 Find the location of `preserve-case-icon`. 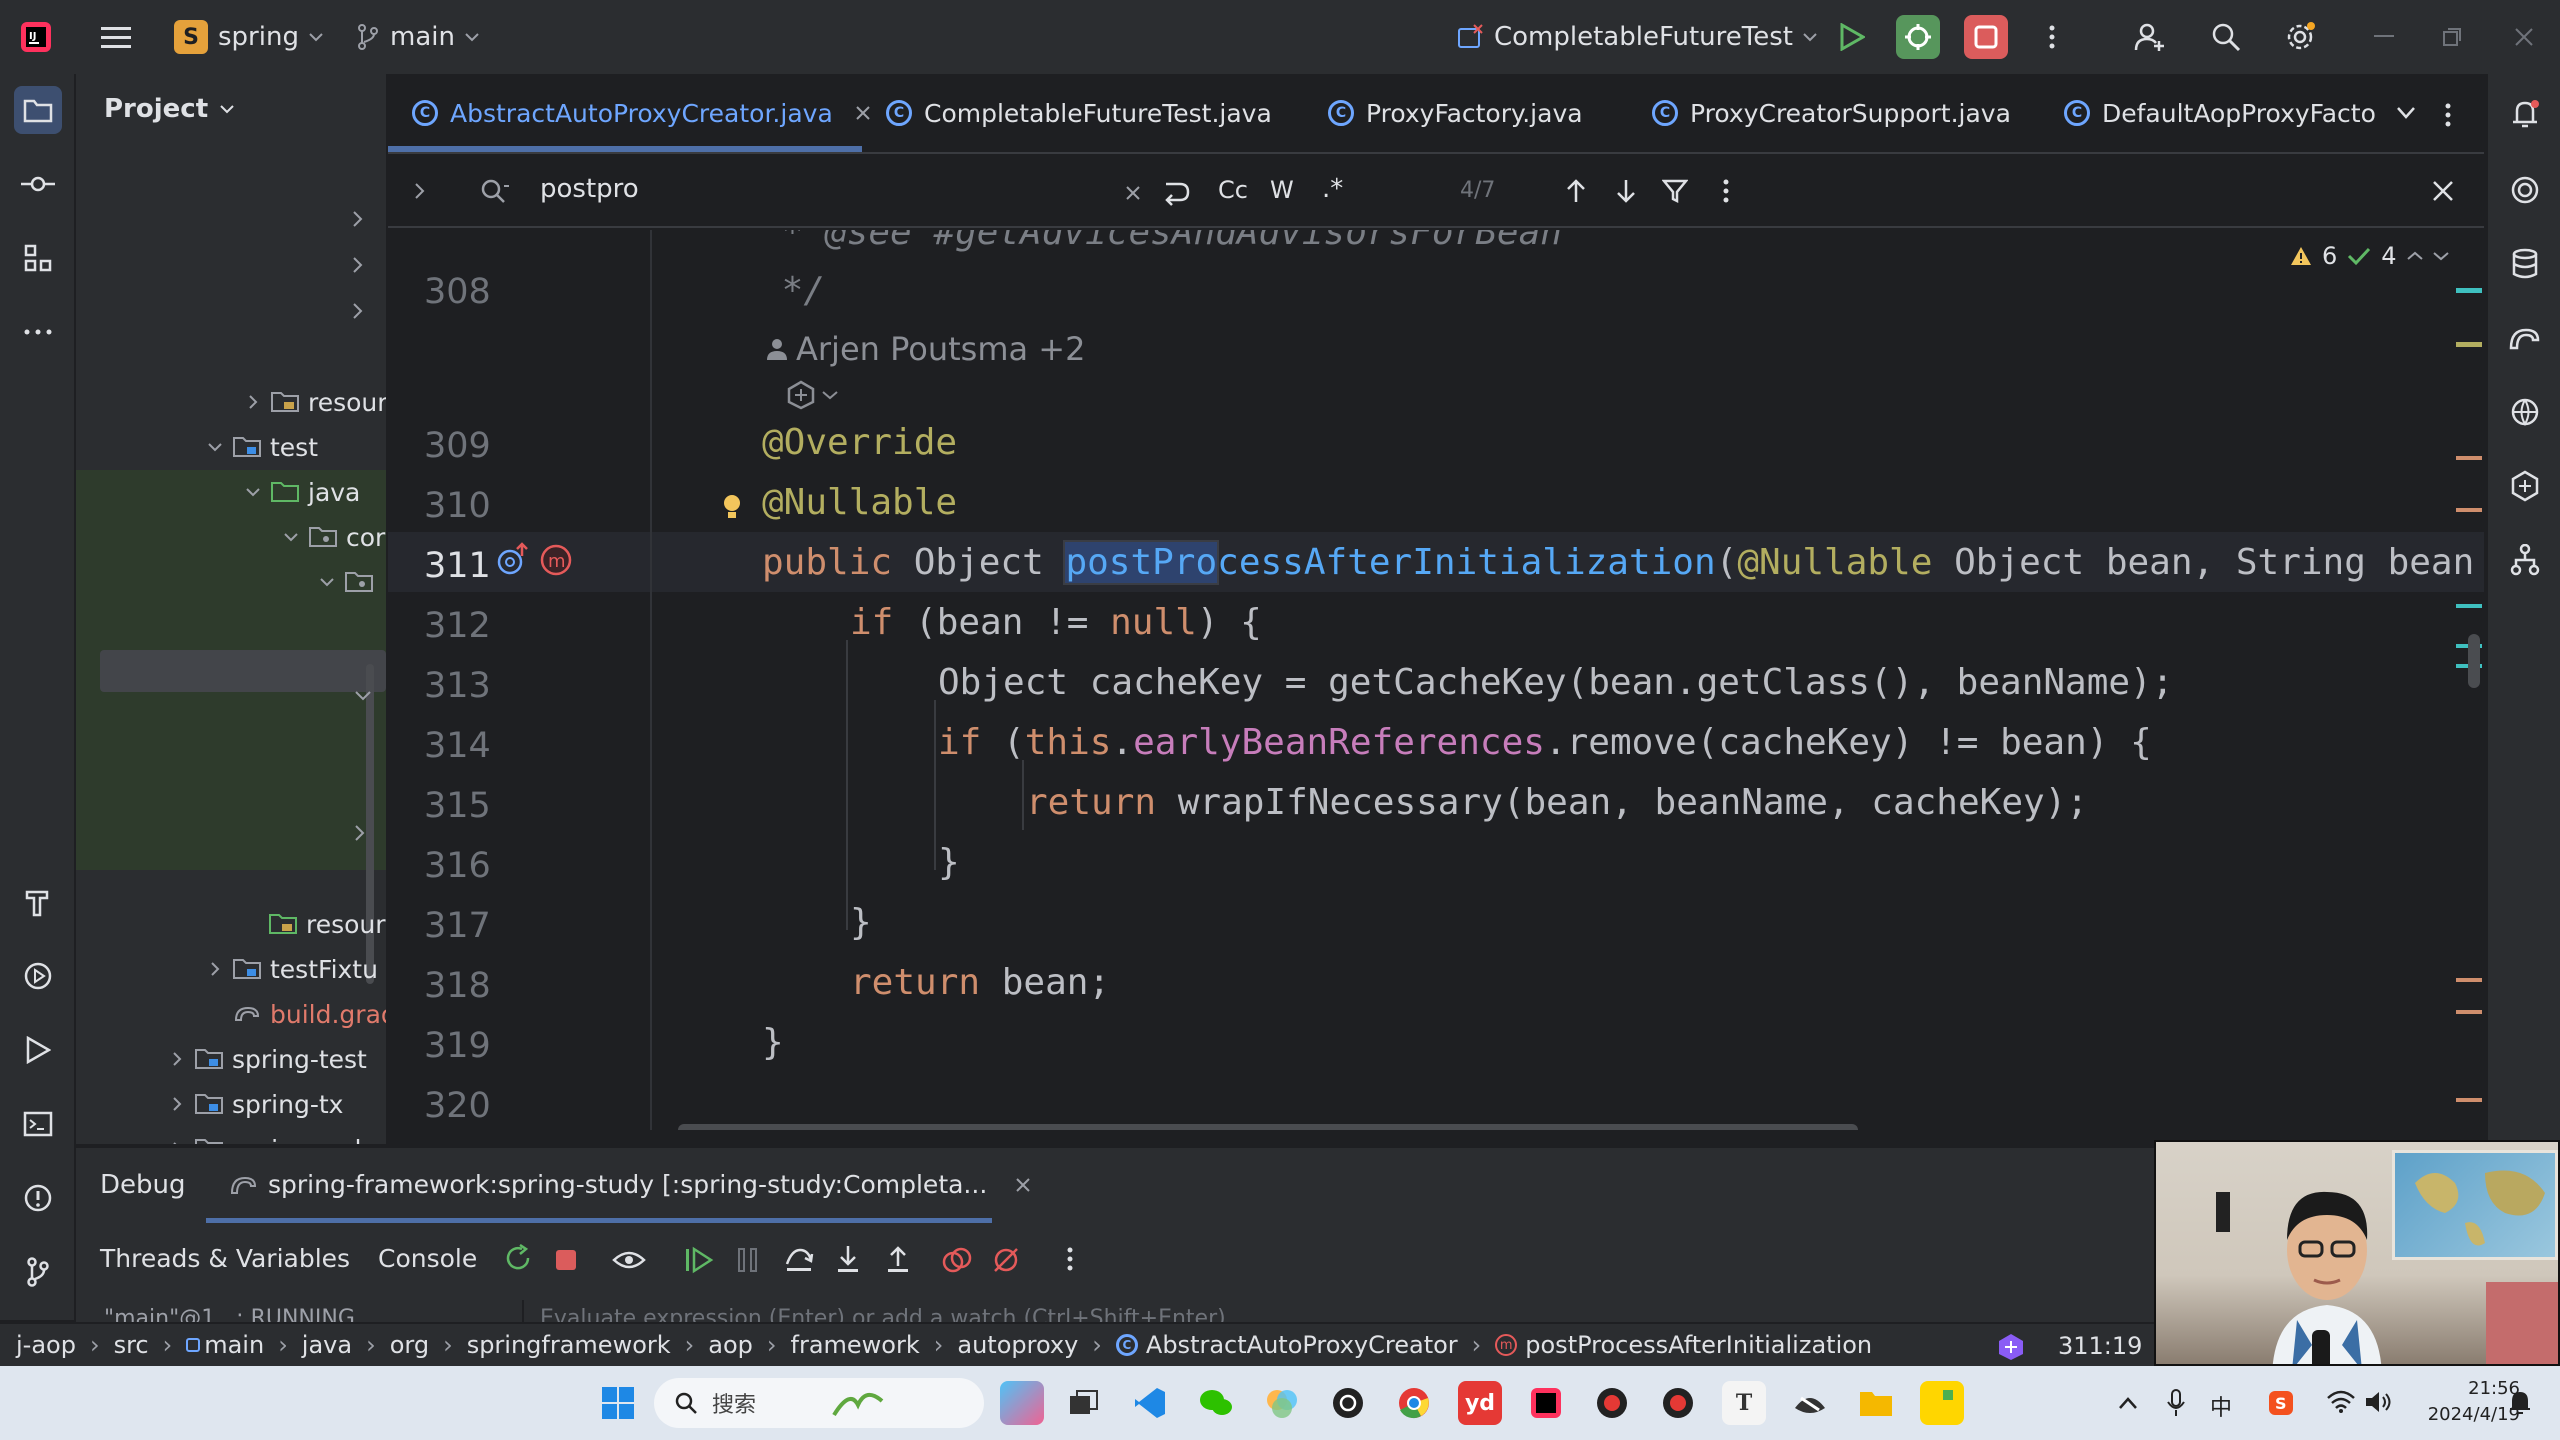

preserve-case-icon is located at coordinates (1177, 193).